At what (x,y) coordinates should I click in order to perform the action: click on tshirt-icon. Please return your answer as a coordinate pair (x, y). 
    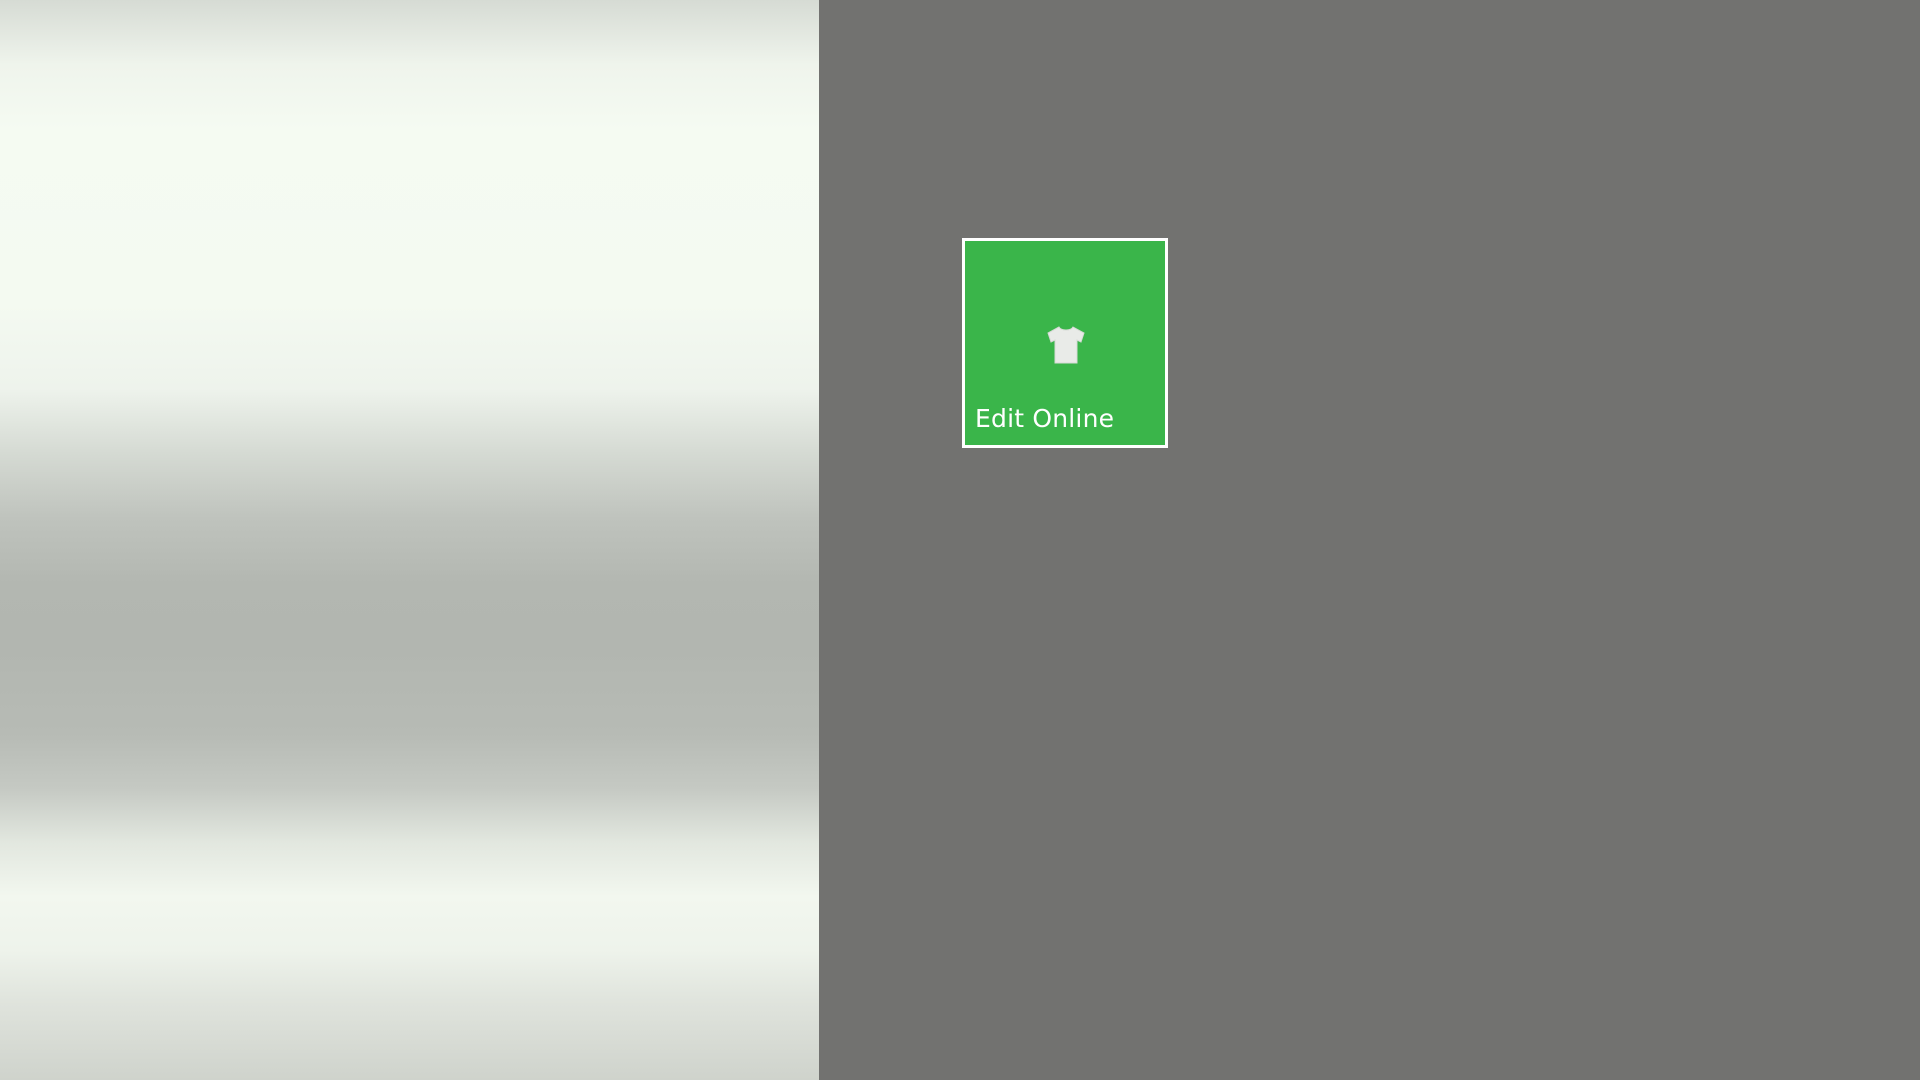
    Looking at the image, I should click on (1066, 345).